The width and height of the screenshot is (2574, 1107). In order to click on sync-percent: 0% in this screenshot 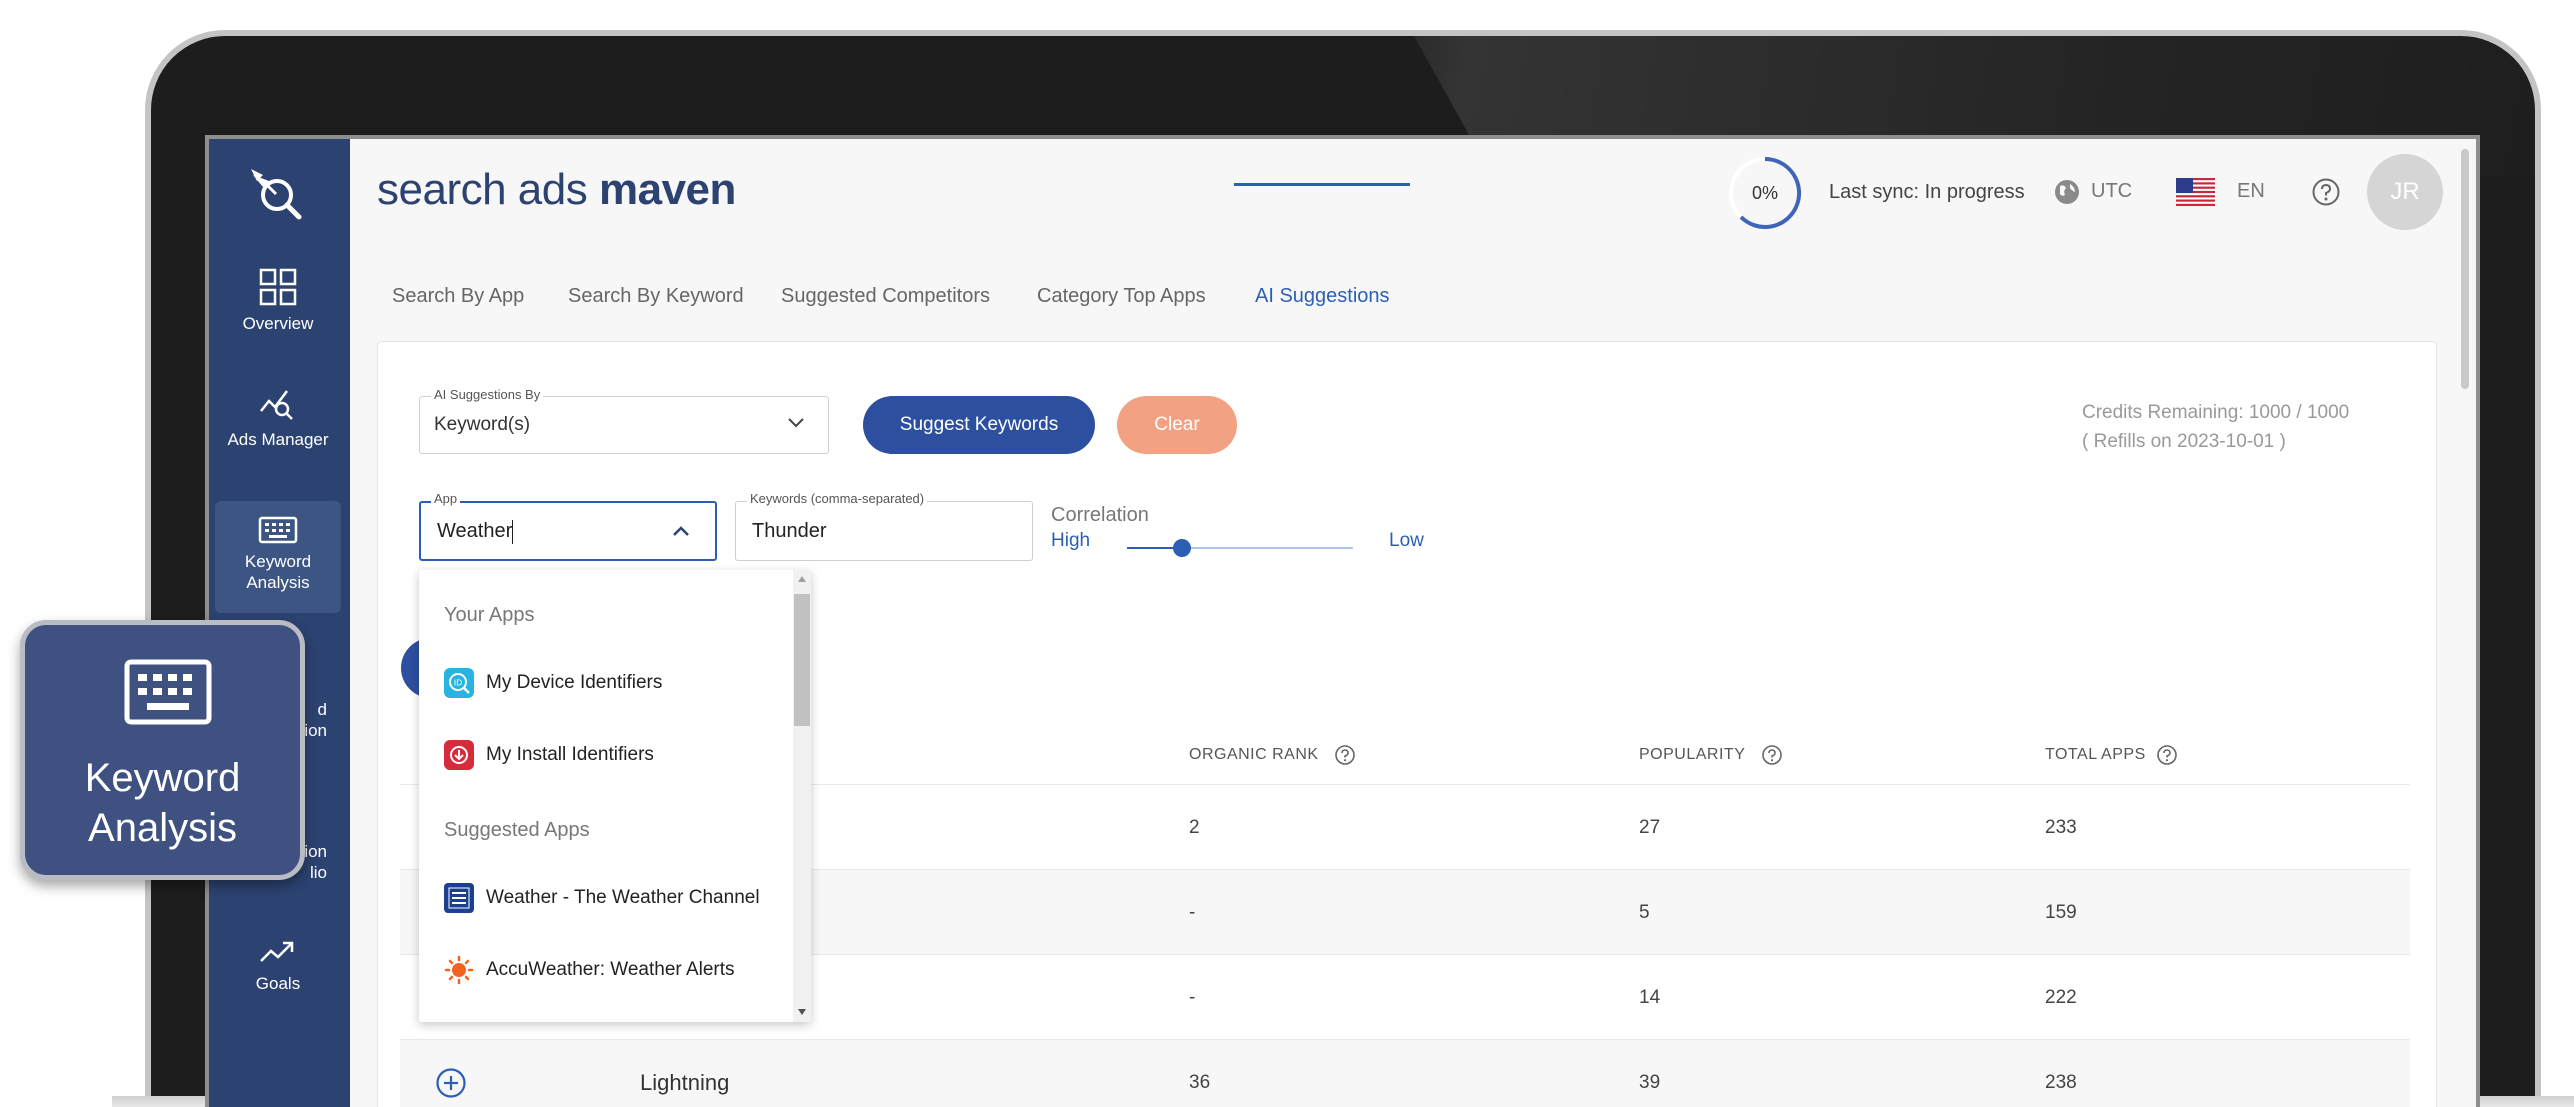, I will do `click(1764, 193)`.